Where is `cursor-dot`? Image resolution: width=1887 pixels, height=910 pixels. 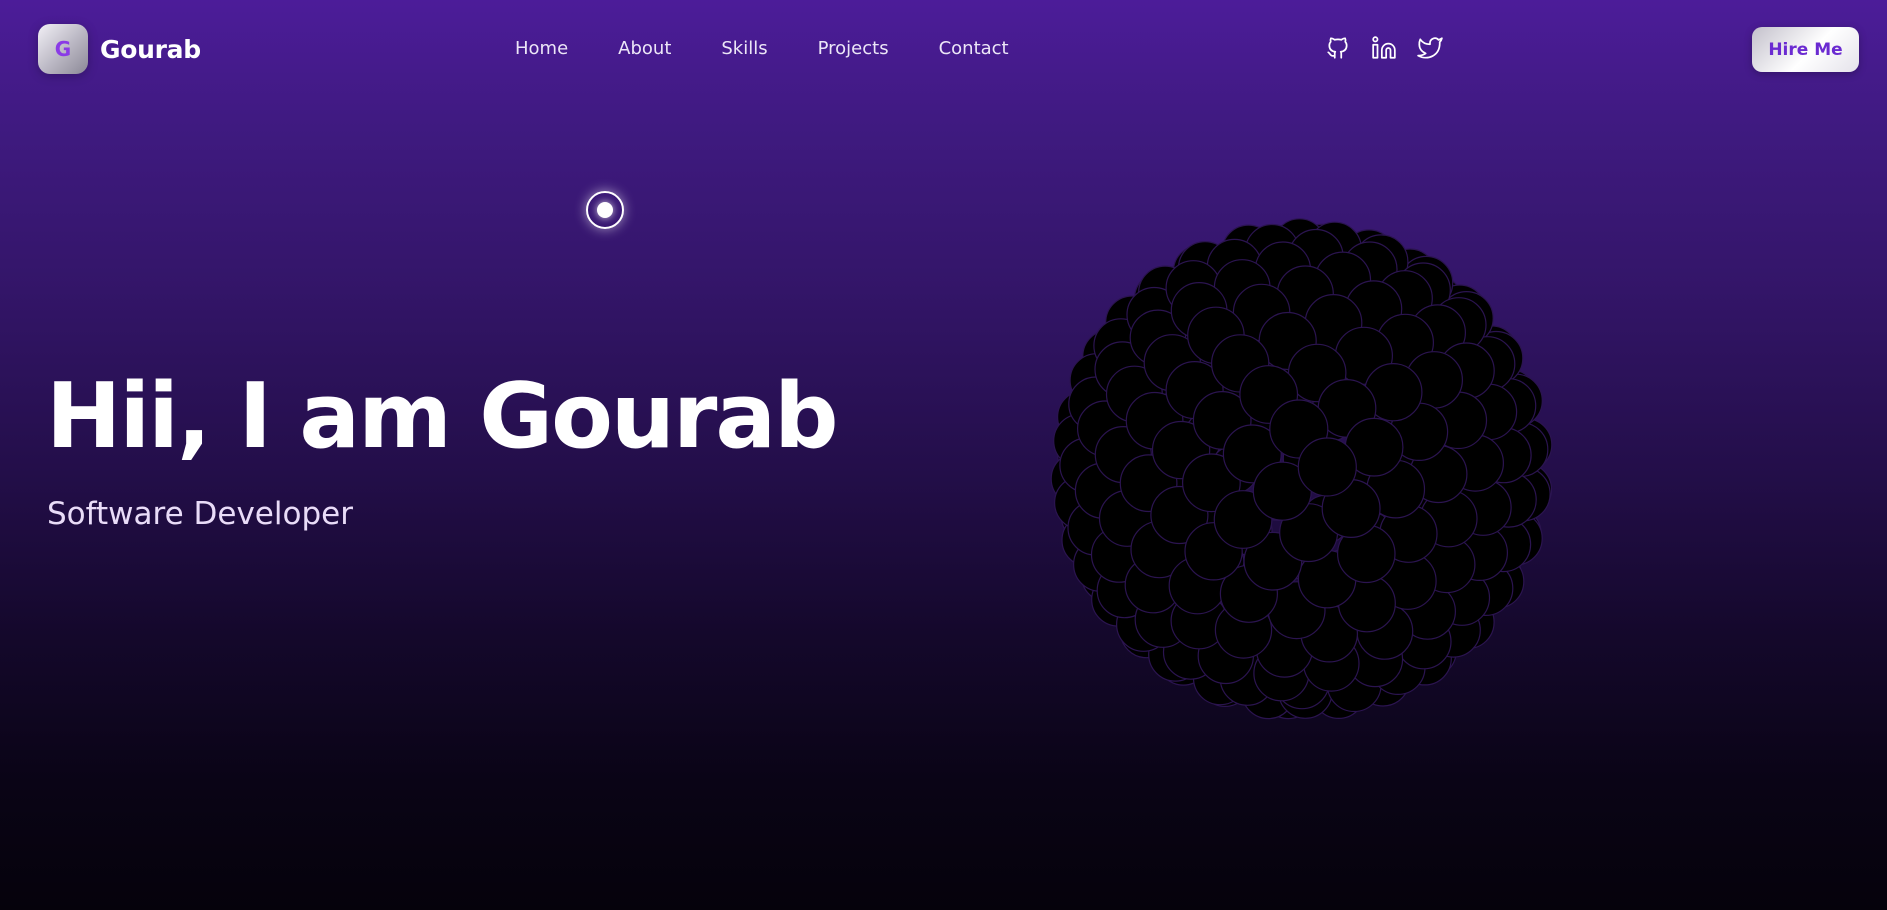 cursor-dot is located at coordinates (605, 210).